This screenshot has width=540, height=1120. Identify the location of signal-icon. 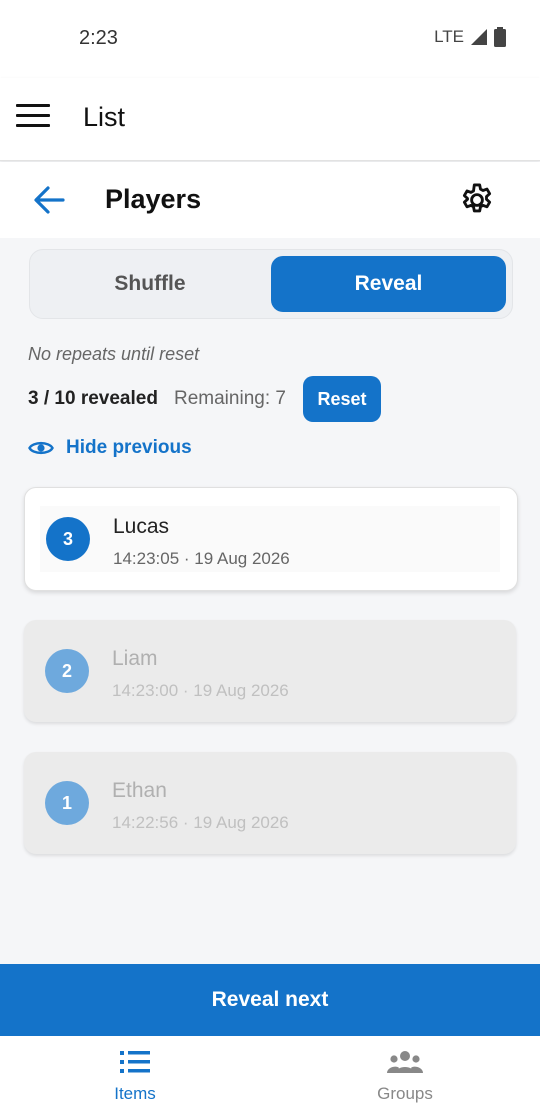
(479, 37).